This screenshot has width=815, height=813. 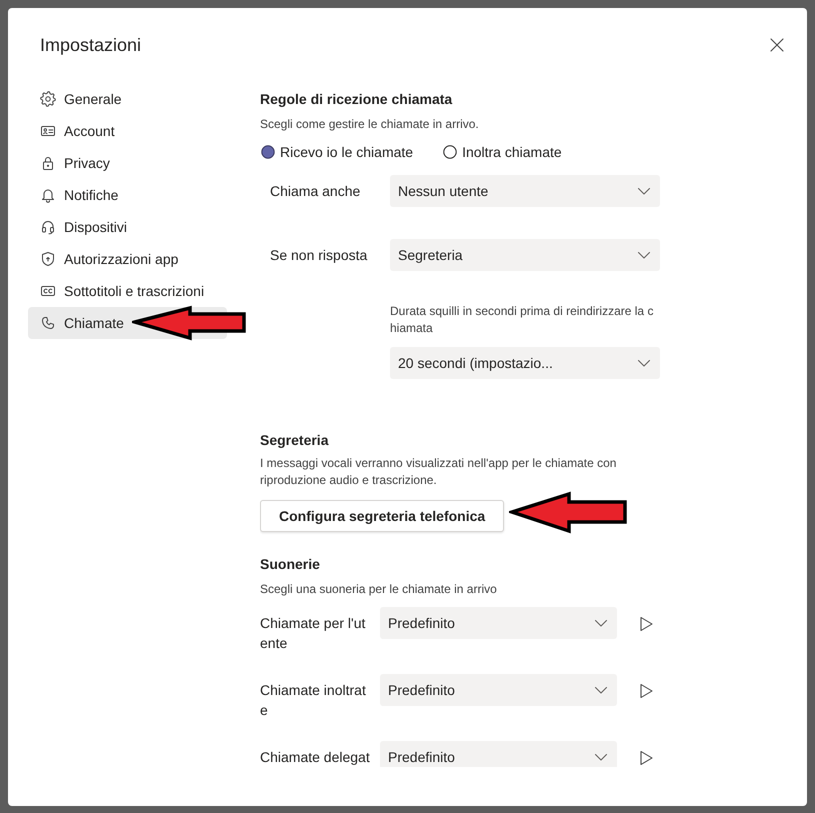 I want to click on dialog-title: Impostazioni, so click(x=91, y=45).